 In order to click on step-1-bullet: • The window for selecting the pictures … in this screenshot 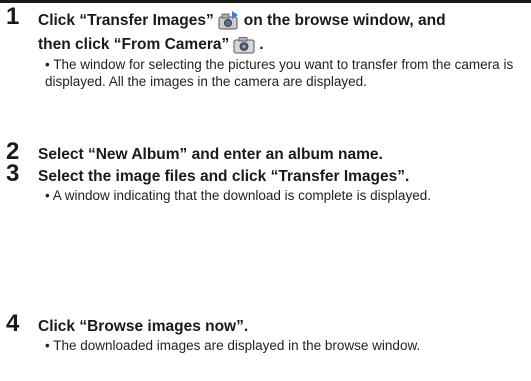, I will do `click(279, 73)`.